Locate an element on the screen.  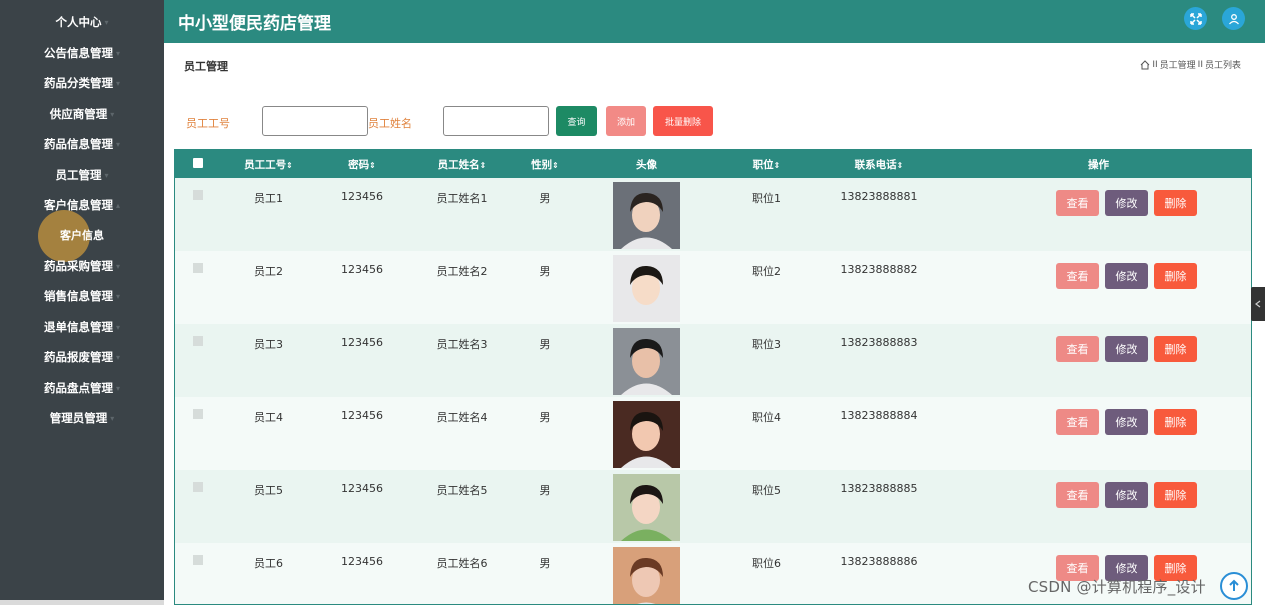
breadcrumb-item-staff: 员工管理 is located at coordinates (1178, 64).